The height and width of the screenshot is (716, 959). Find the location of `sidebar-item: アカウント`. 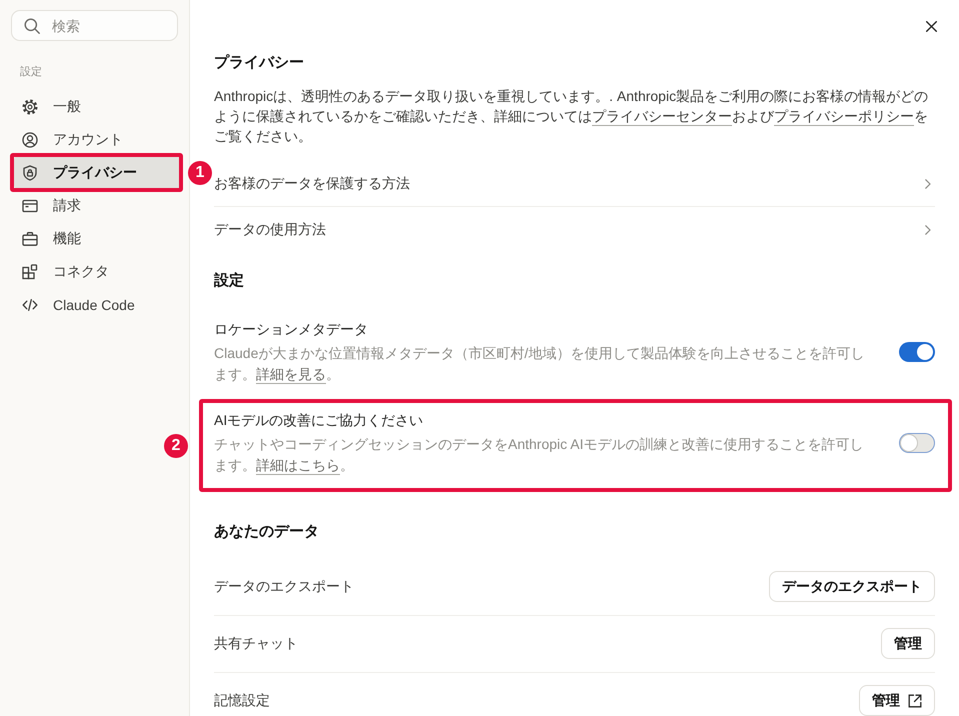

sidebar-item: アカウント is located at coordinates (97, 139).